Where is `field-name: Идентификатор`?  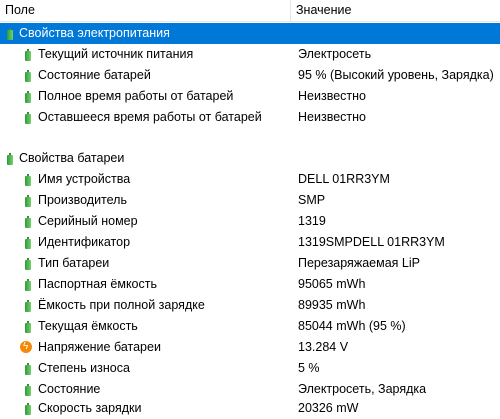
field-name: Идентификатор is located at coordinates (84, 242).